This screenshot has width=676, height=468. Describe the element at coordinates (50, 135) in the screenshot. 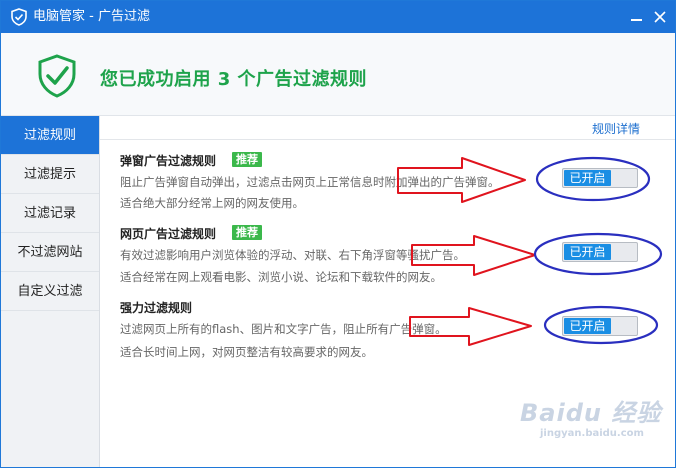

I see `sidebar-item-filter-rules: 过滤规则` at that location.